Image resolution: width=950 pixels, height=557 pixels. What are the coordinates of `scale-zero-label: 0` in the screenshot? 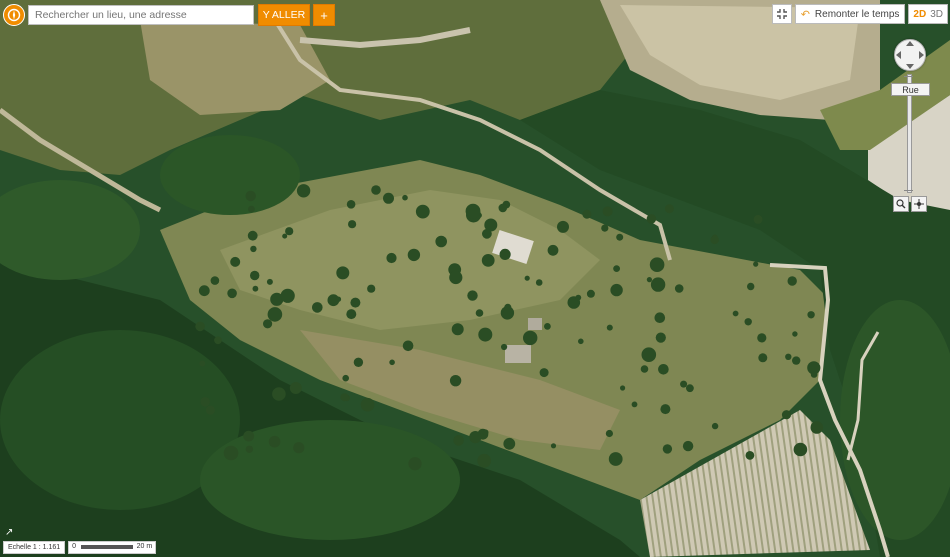 It's located at (74, 546).